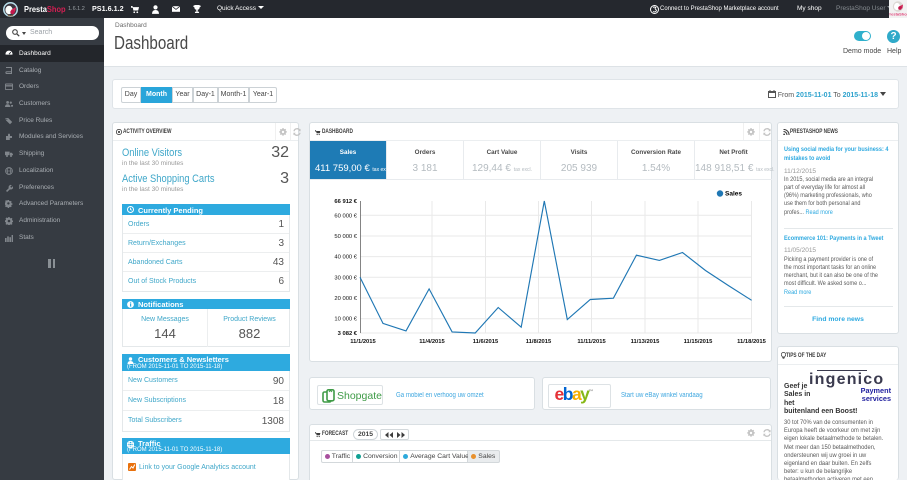 The height and width of the screenshot is (480, 907). Describe the element at coordinates (345, 237) in the screenshot. I see `svg-text: 50 000 €` at that location.